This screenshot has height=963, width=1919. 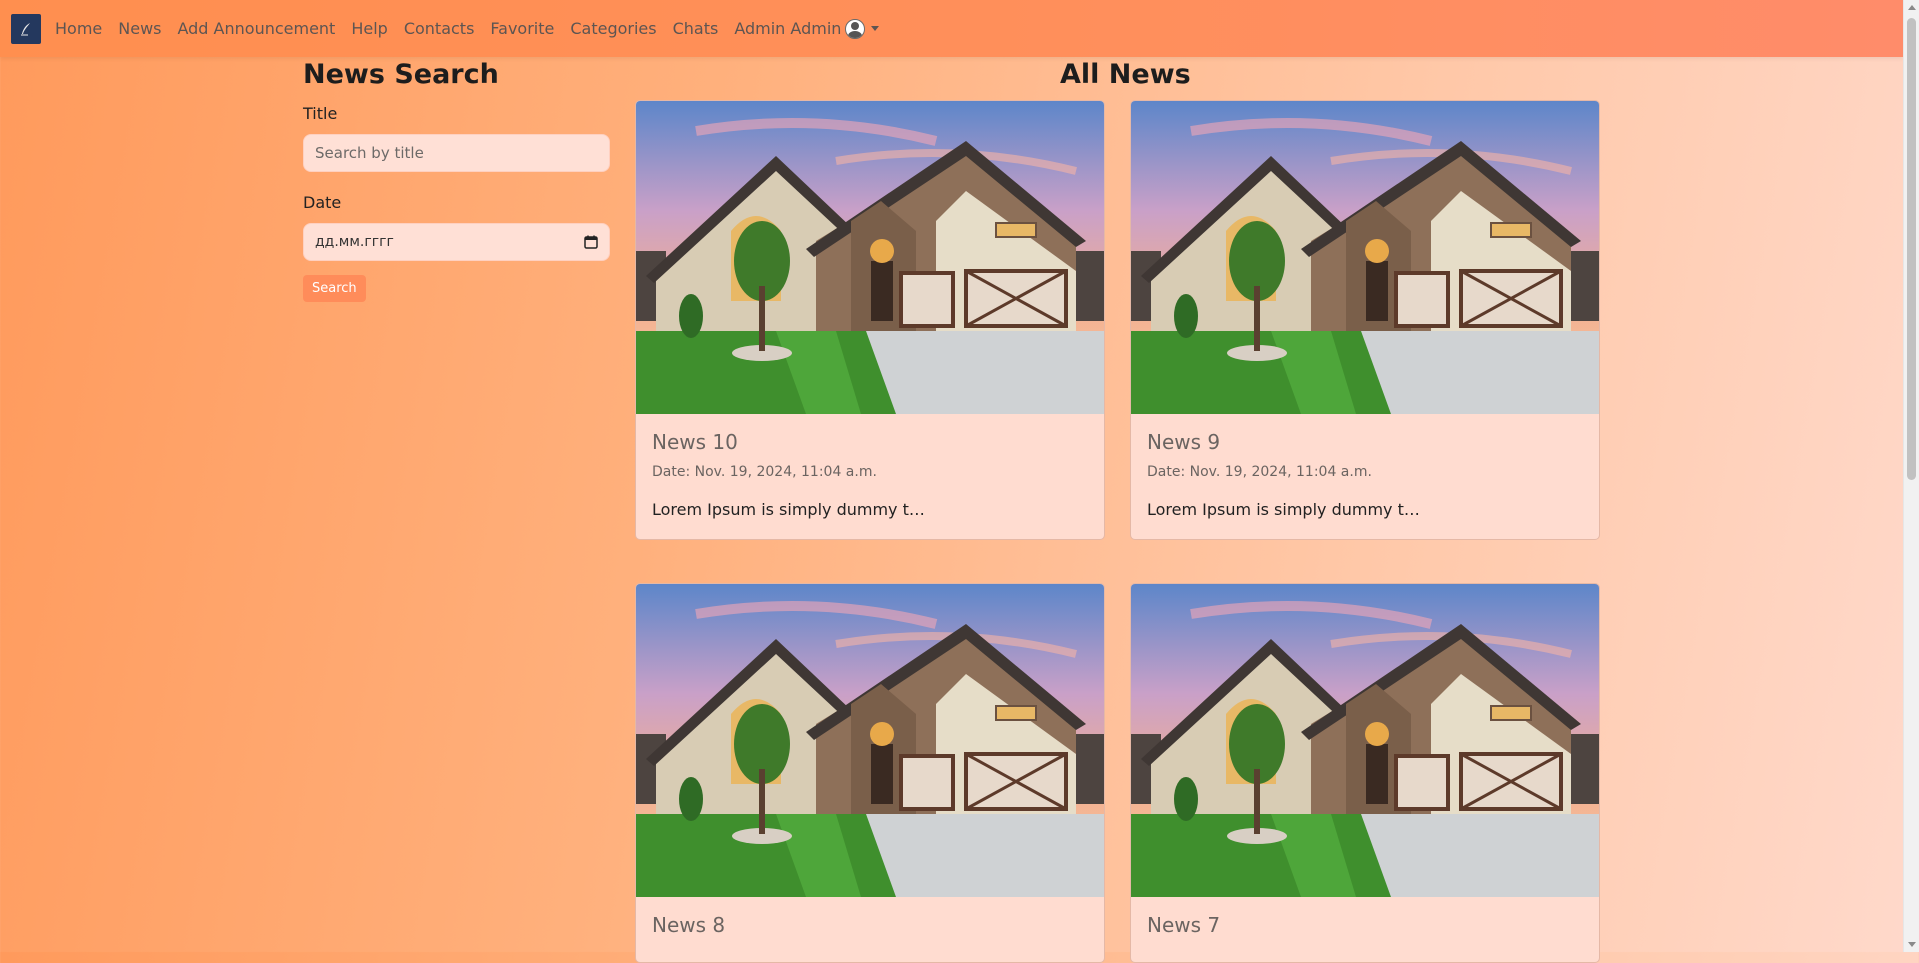 I want to click on news-title: News 10, so click(x=870, y=442).